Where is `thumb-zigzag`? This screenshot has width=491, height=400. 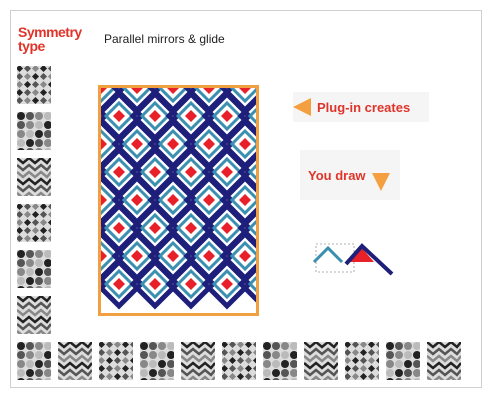
thumb-zigzag is located at coordinates (34, 315).